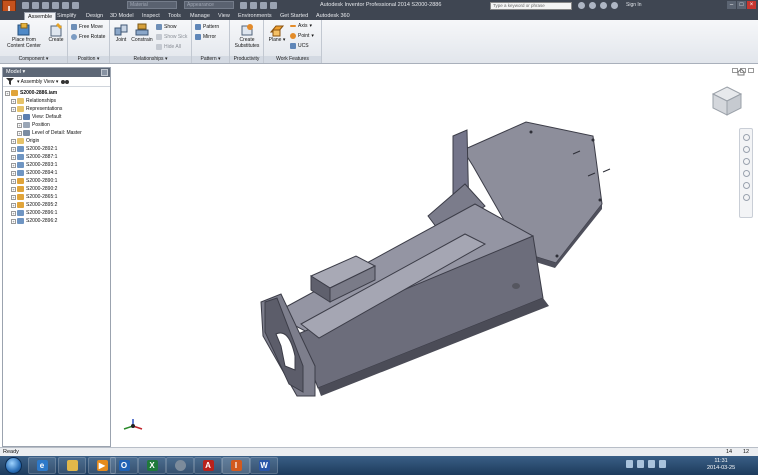  I want to click on open-icon, so click(35, 5).